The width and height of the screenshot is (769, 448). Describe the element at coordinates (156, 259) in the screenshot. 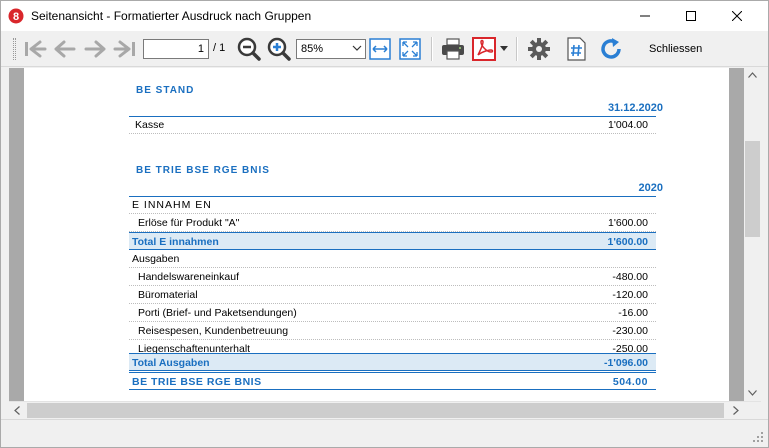

I see `group-label: Ausgaben` at that location.